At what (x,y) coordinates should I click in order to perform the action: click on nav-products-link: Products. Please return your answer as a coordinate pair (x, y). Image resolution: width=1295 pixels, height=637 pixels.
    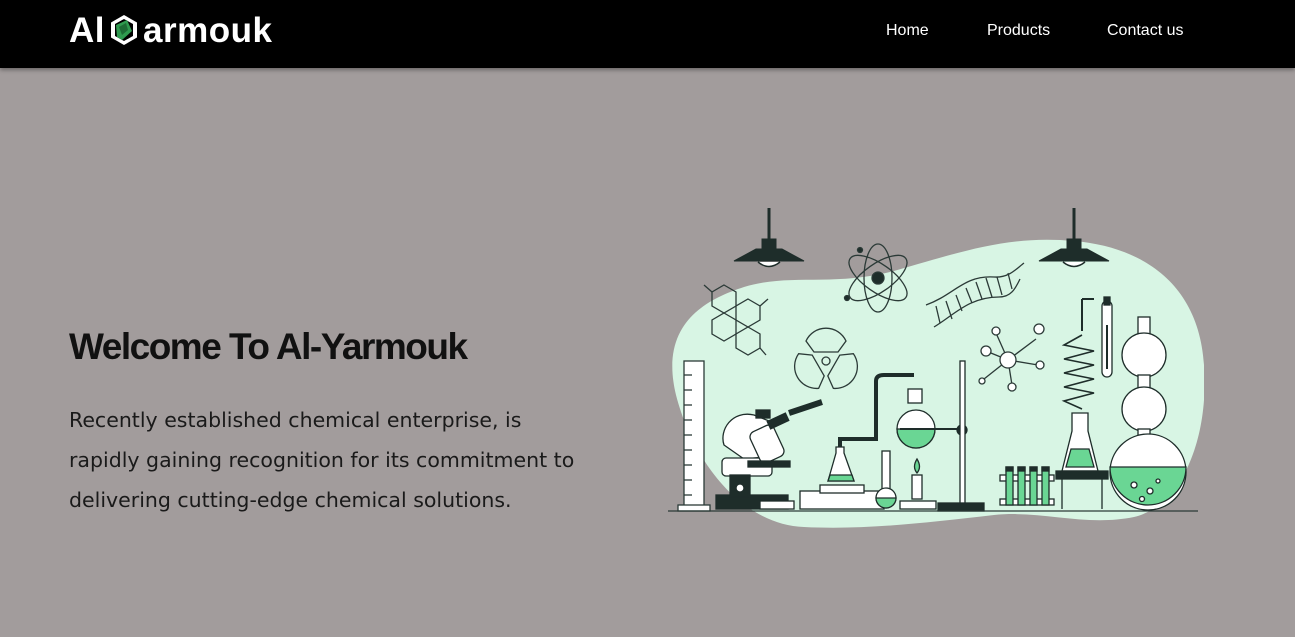
    Looking at the image, I should click on (1018, 31).